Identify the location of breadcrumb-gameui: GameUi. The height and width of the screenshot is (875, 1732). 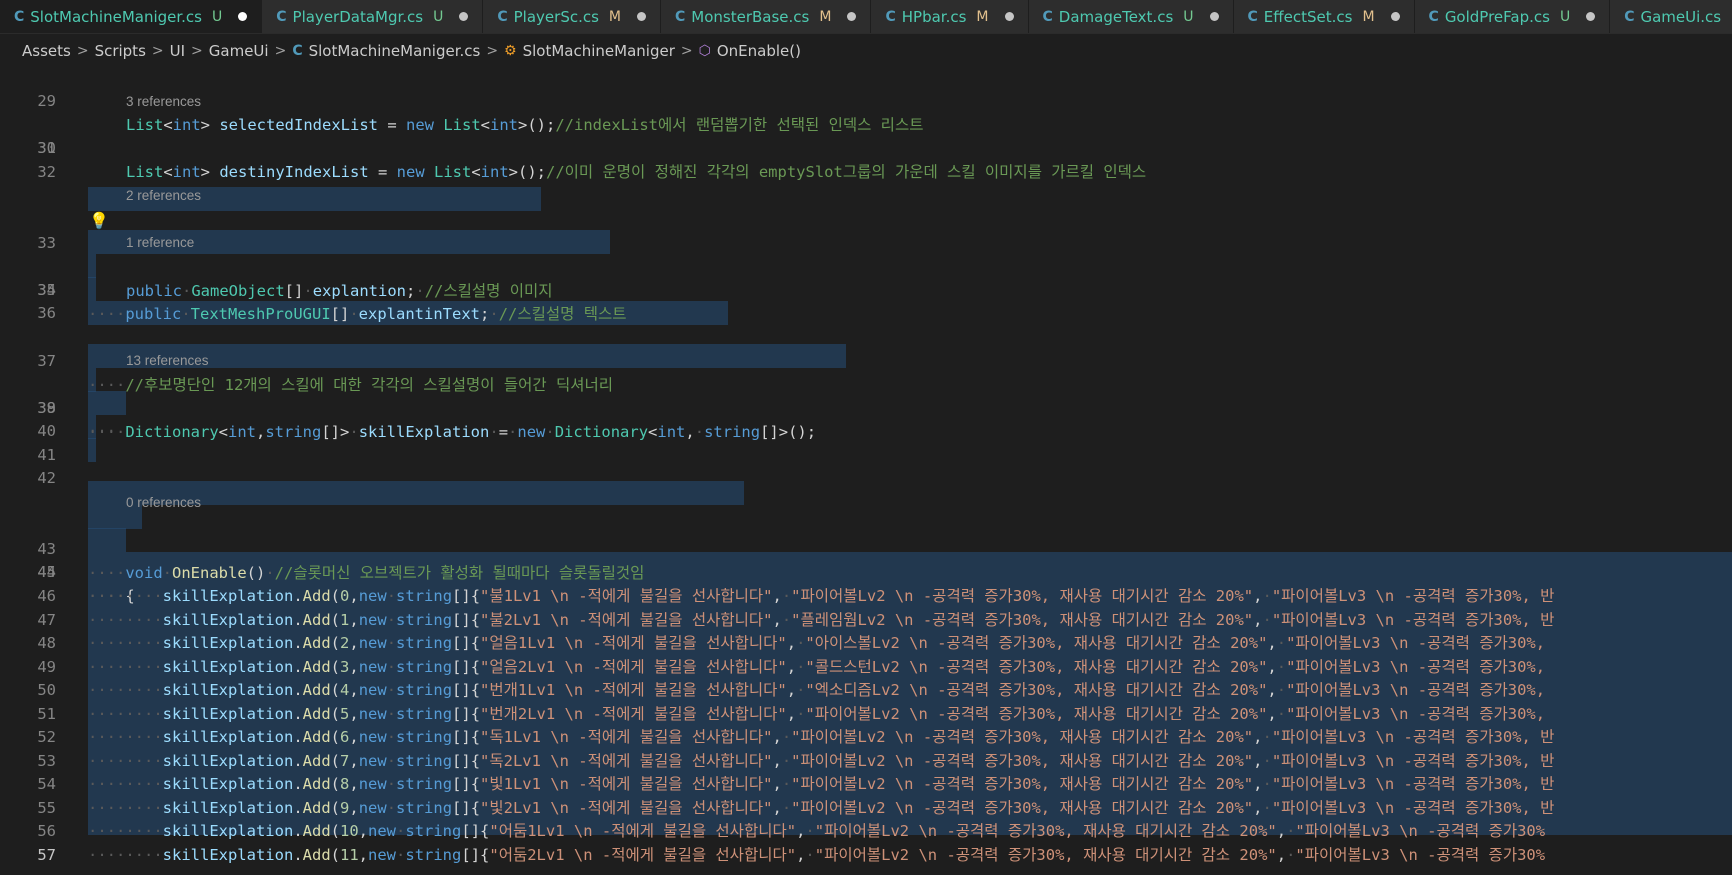
(239, 51).